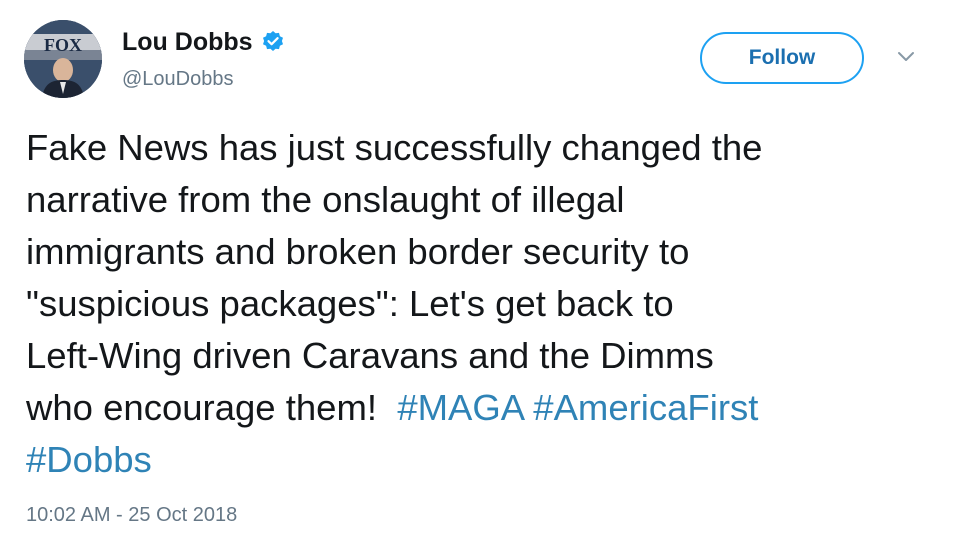 This screenshot has width=980, height=534. Describe the element at coordinates (906, 57) in the screenshot. I see `chevron-down-icon` at that location.